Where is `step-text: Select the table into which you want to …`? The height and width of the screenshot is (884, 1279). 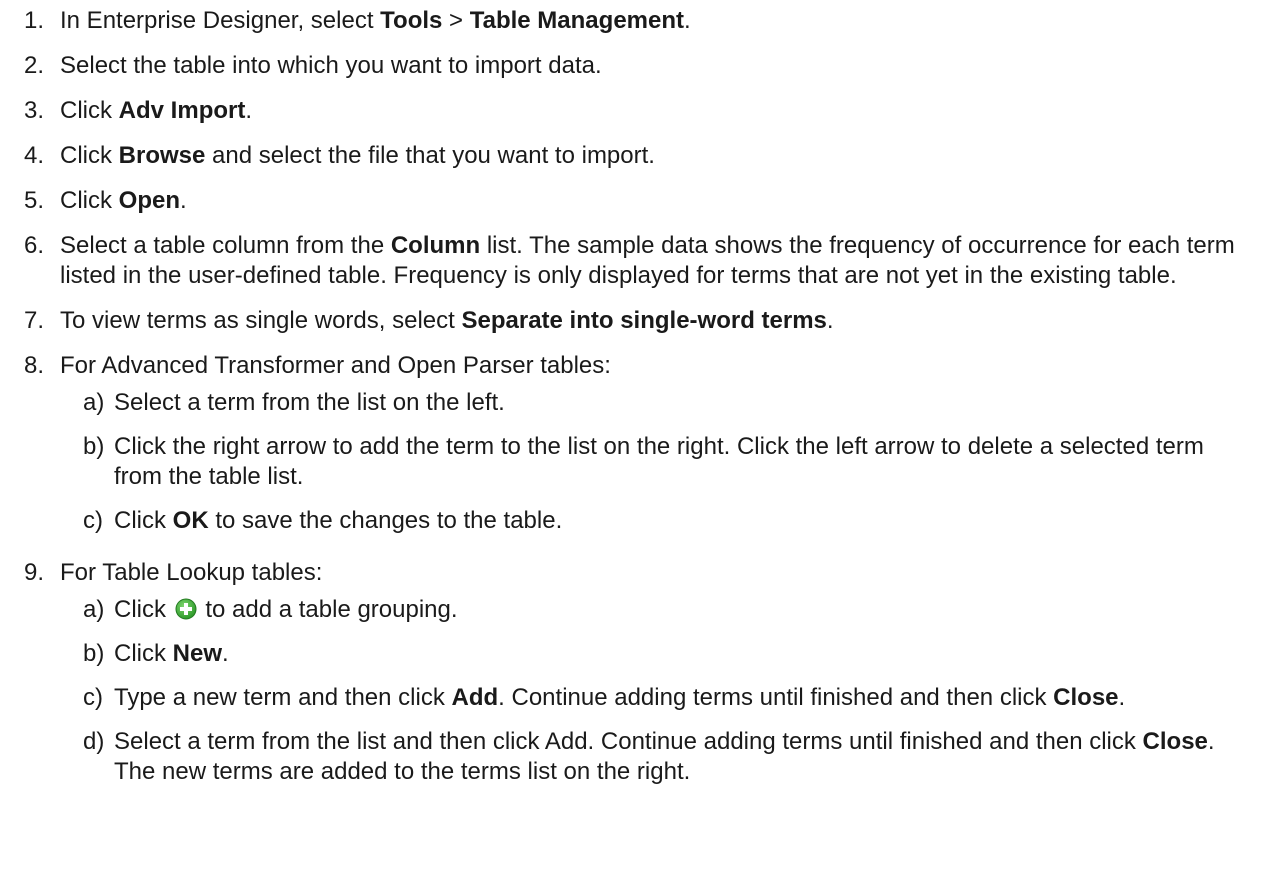 step-text: Select the table into which you want to … is located at coordinates (331, 65).